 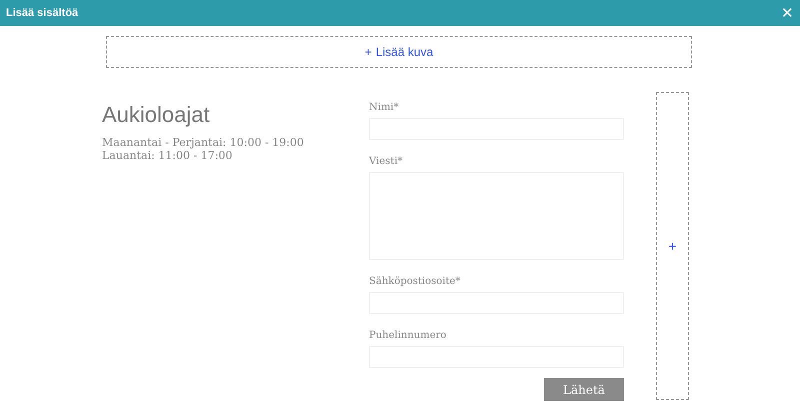 I want to click on add-image-button: + Lisää kuva, so click(x=399, y=52).